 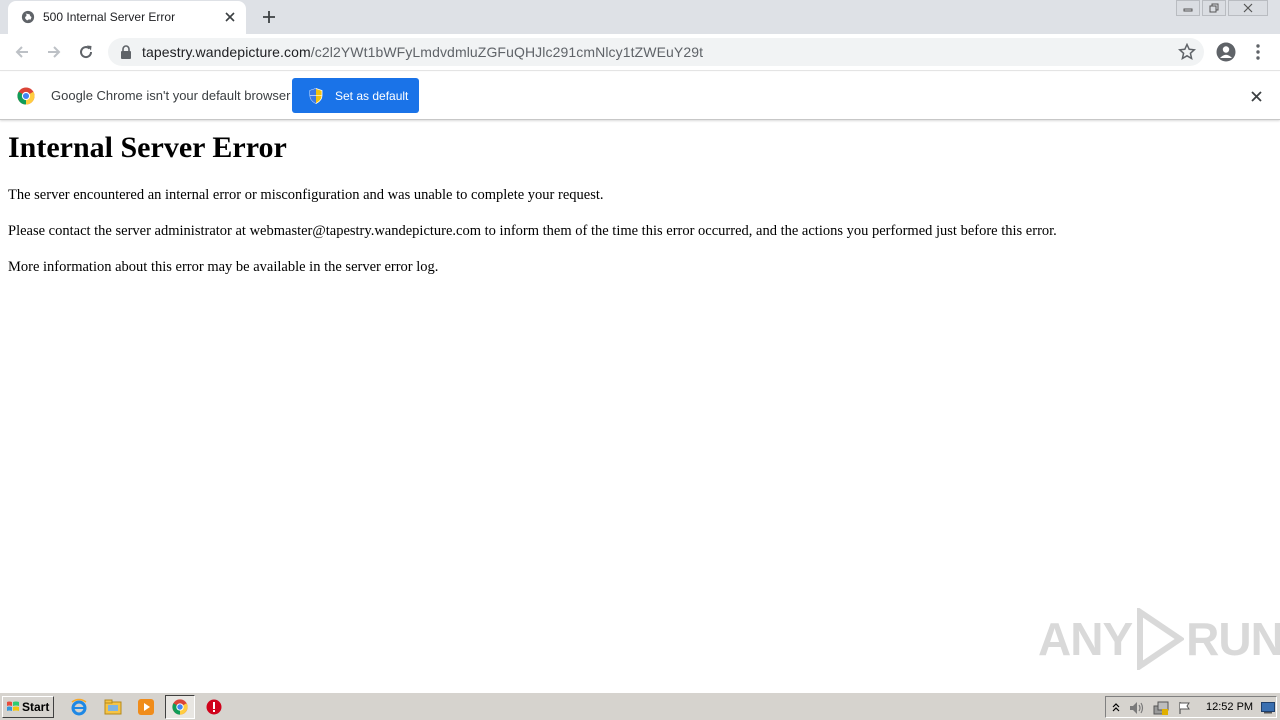 I want to click on windows-taskbar: Start 12:52 PM, so click(x=640, y=706).